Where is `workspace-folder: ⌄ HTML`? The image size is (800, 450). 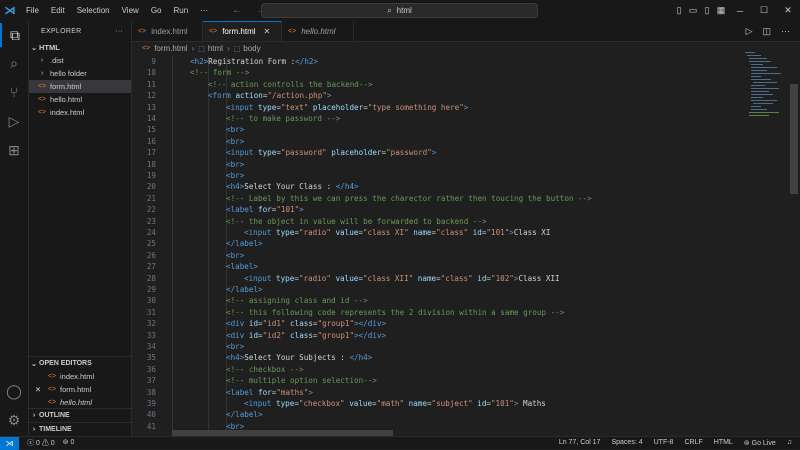
workspace-folder: ⌄ HTML is located at coordinates (80, 47).